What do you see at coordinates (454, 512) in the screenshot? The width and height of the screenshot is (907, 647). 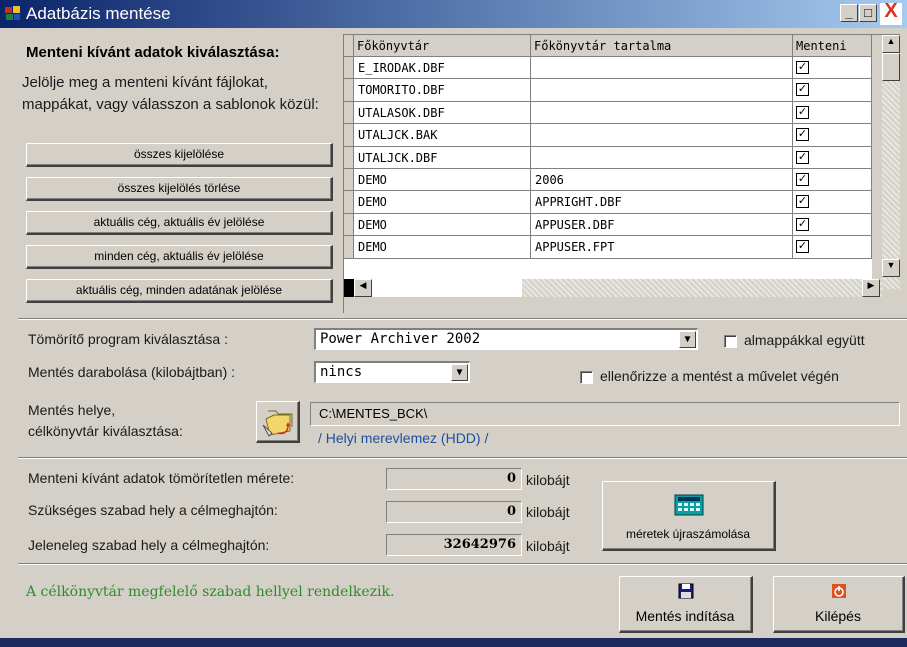 I see `required-space-value: 0` at bounding box center [454, 512].